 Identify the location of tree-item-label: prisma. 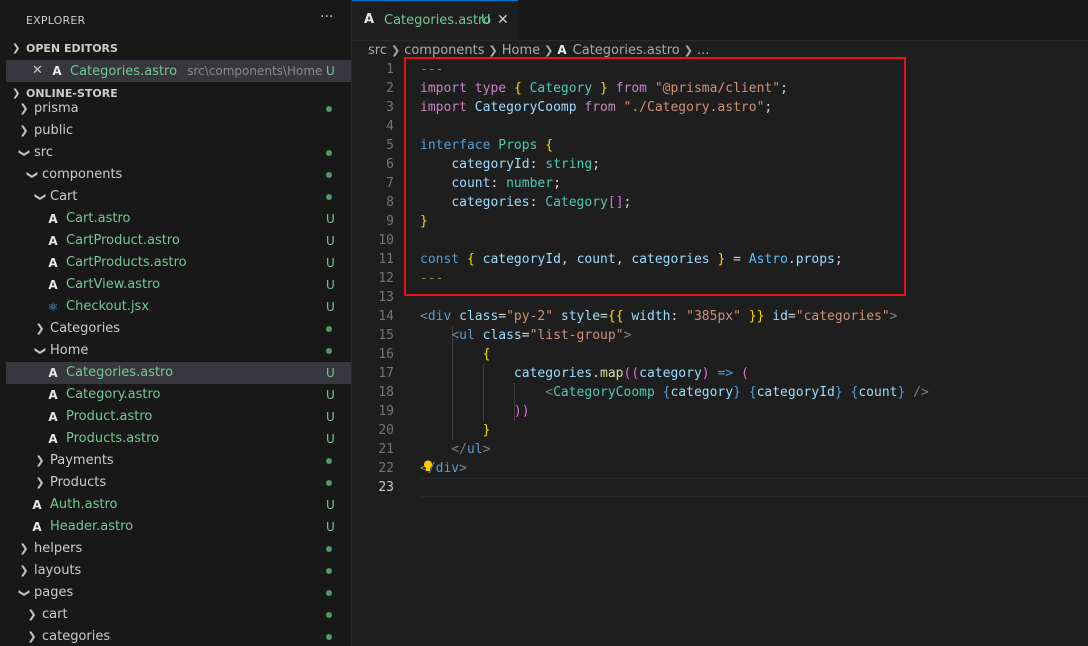
(56, 108).